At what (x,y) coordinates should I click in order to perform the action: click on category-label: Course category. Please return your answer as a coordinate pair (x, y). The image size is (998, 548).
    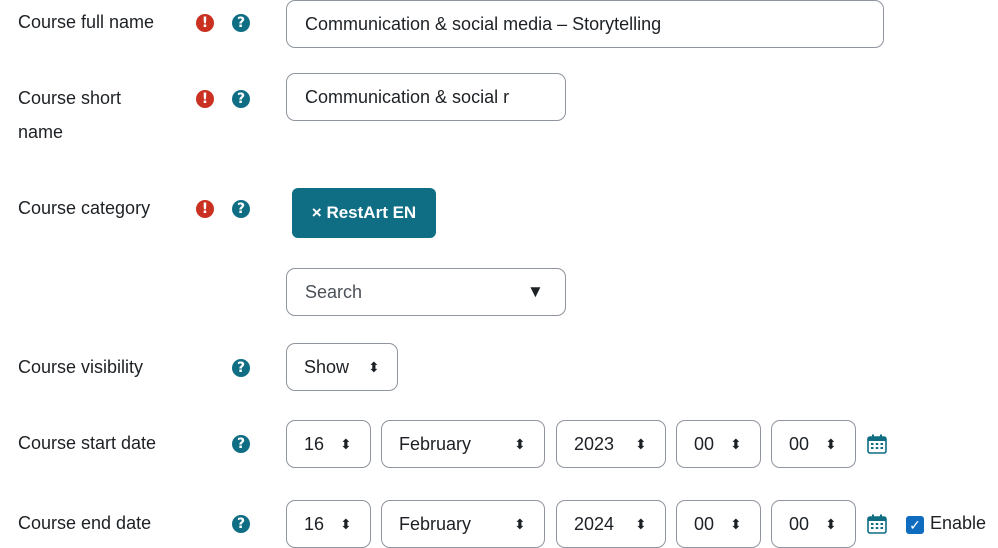
    Looking at the image, I should click on (84, 208).